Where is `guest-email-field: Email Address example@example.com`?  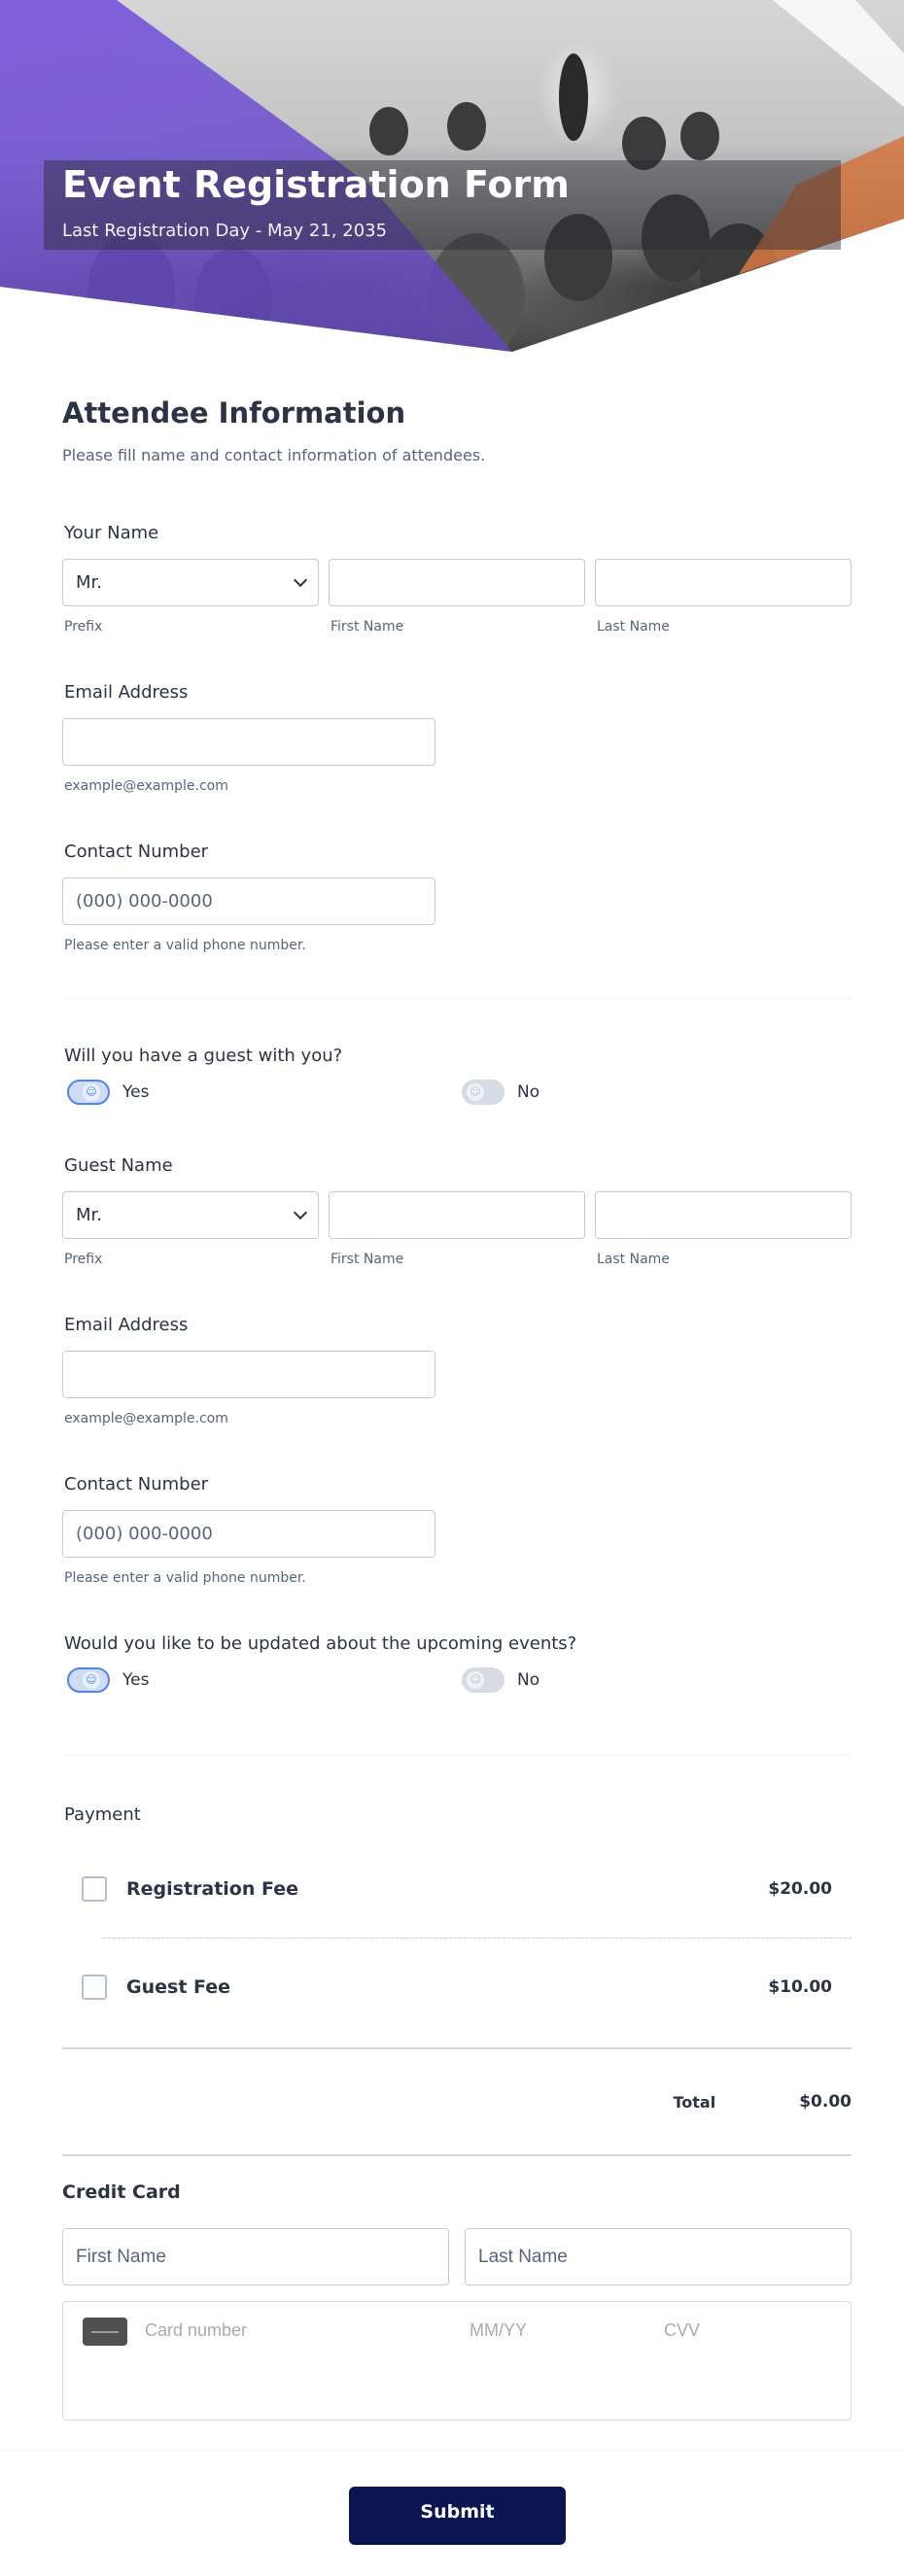 guest-email-field: Email Address example@example.com is located at coordinates (457, 1370).